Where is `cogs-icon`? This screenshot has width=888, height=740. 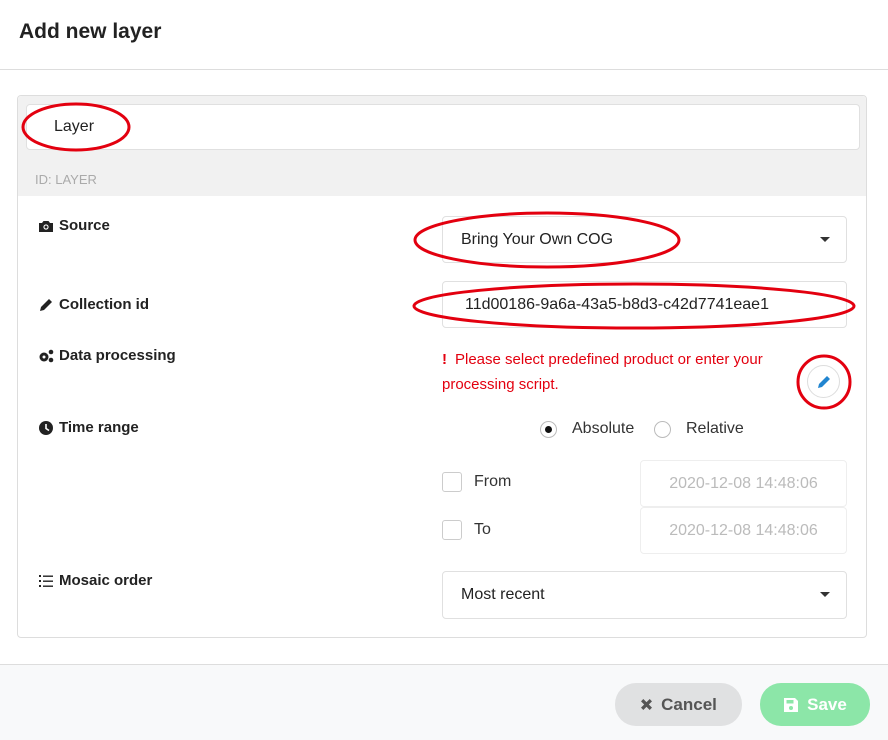 cogs-icon is located at coordinates (46, 355).